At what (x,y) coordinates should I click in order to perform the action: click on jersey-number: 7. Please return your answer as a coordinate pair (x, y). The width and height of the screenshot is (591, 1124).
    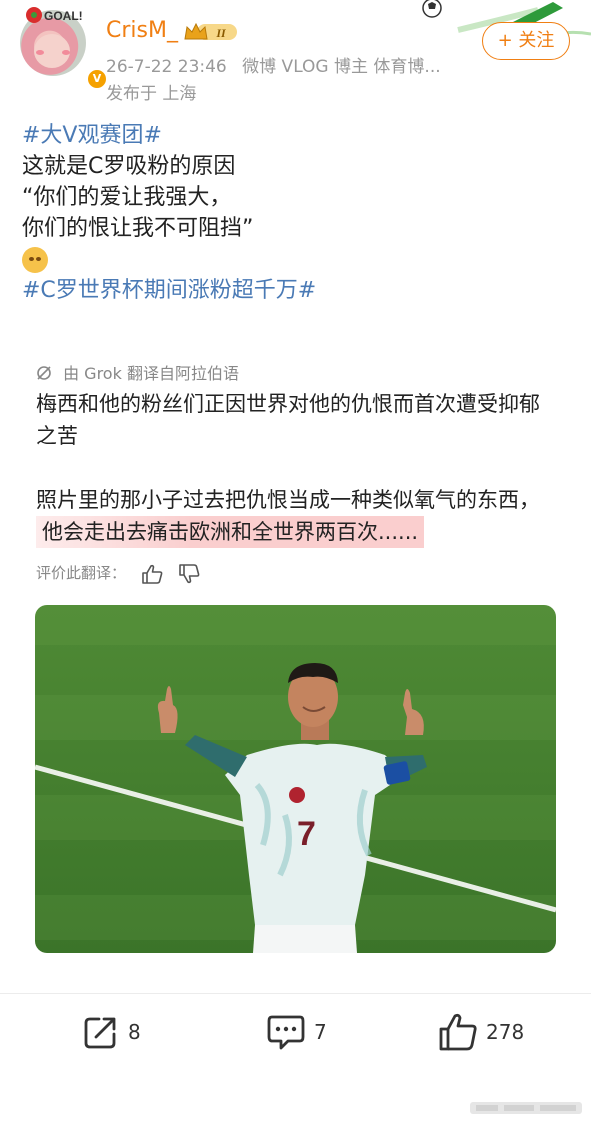
    Looking at the image, I should click on (306, 834).